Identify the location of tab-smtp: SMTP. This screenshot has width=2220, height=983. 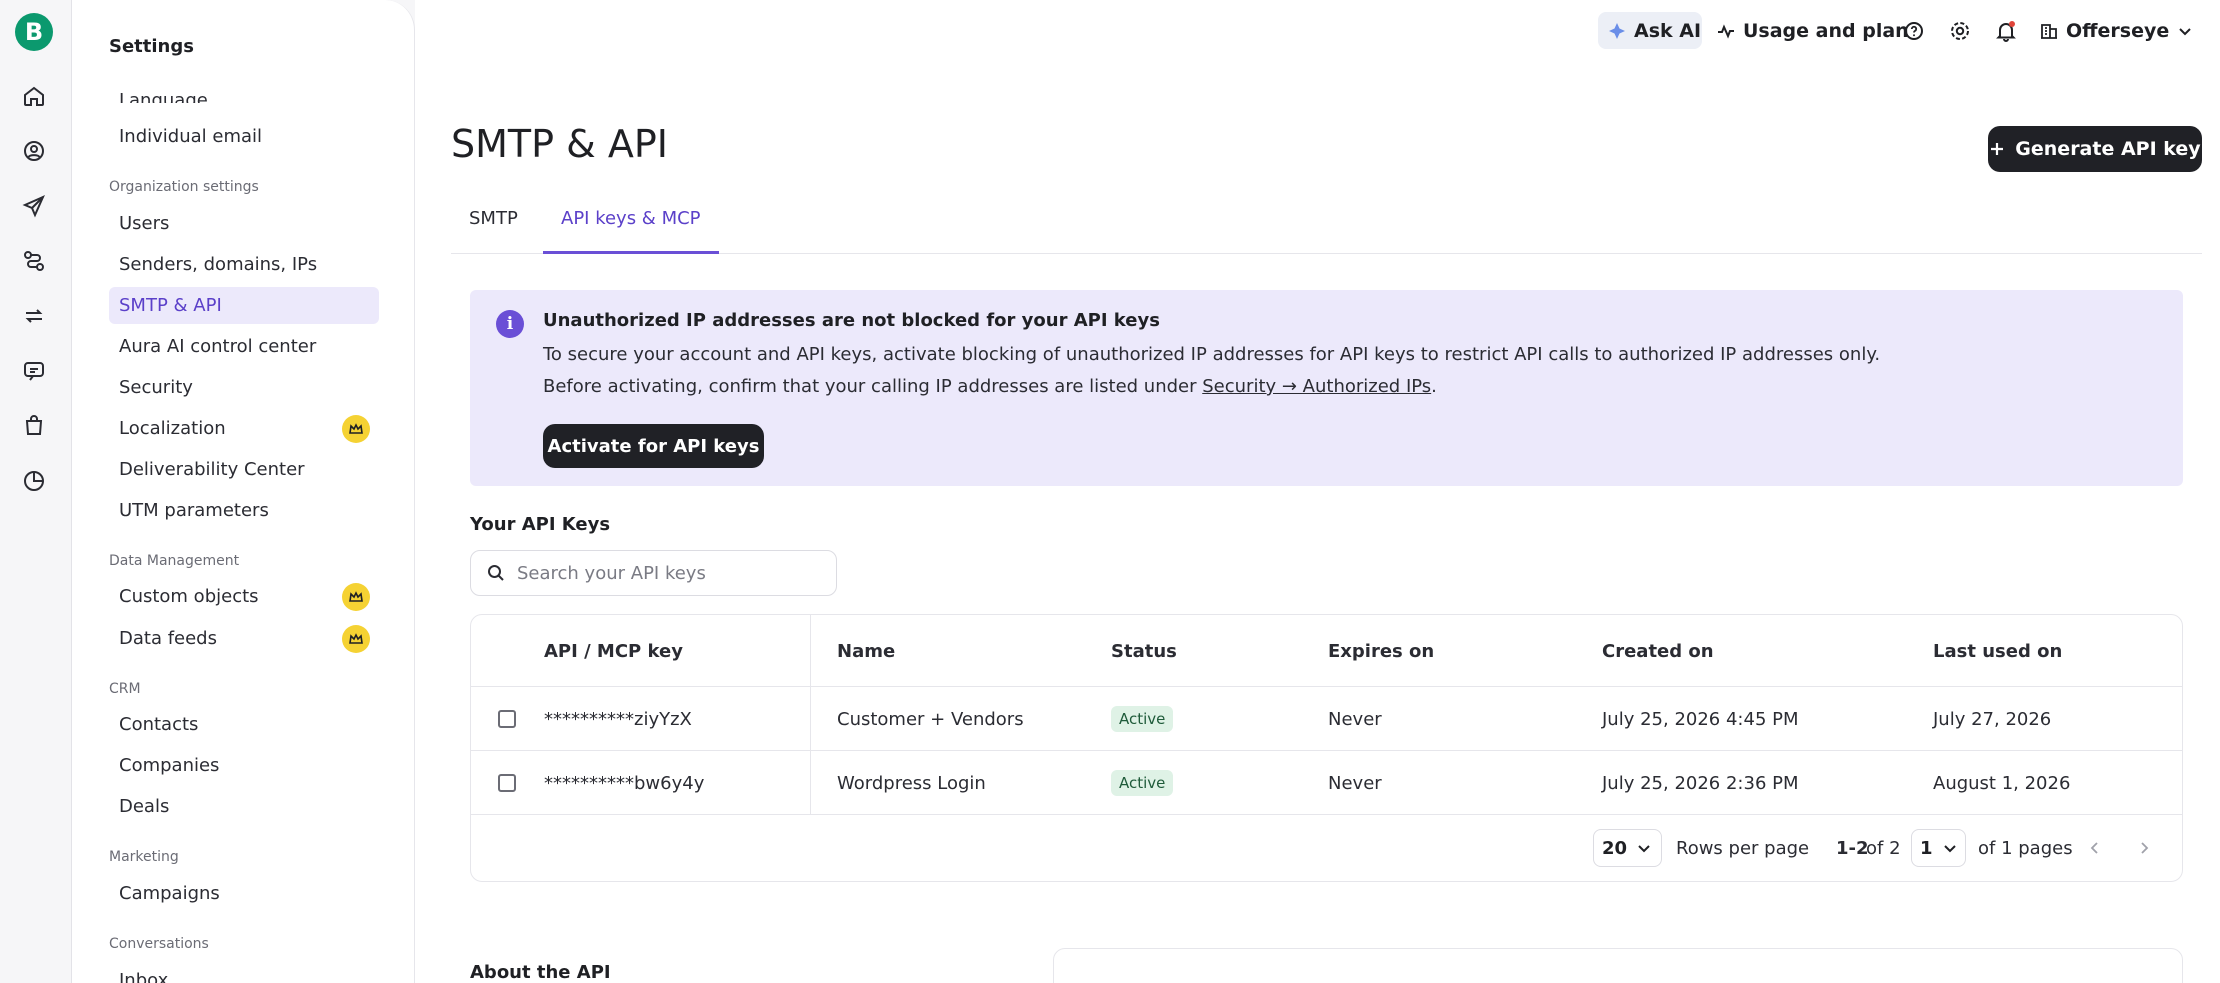
(493, 231).